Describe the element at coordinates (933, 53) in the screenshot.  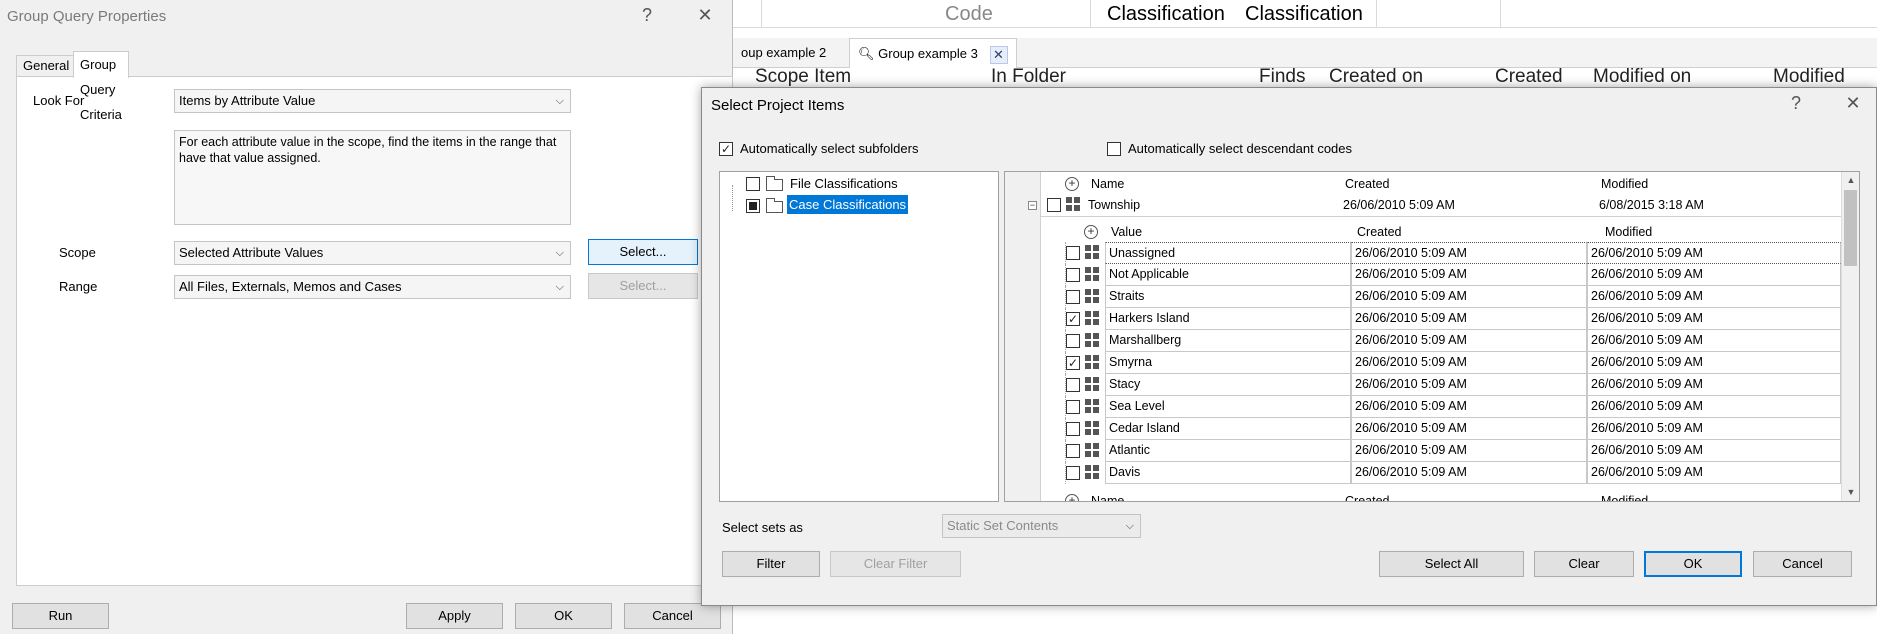
I see `tab-group-example-3: 🔍︎ Group example 3 ✕` at that location.